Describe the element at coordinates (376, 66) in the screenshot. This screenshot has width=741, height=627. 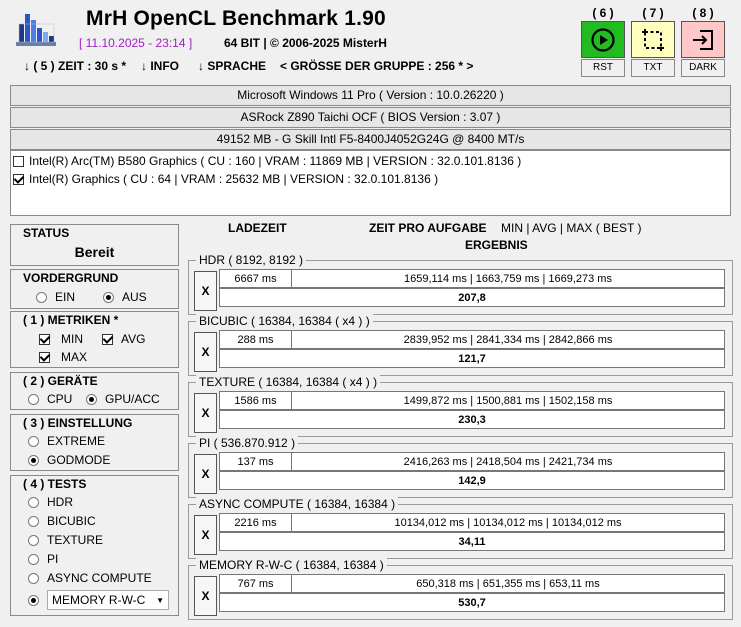
I see `group-size-selector: < GRÖSSE DER GRUPPE : 256 * >` at that location.